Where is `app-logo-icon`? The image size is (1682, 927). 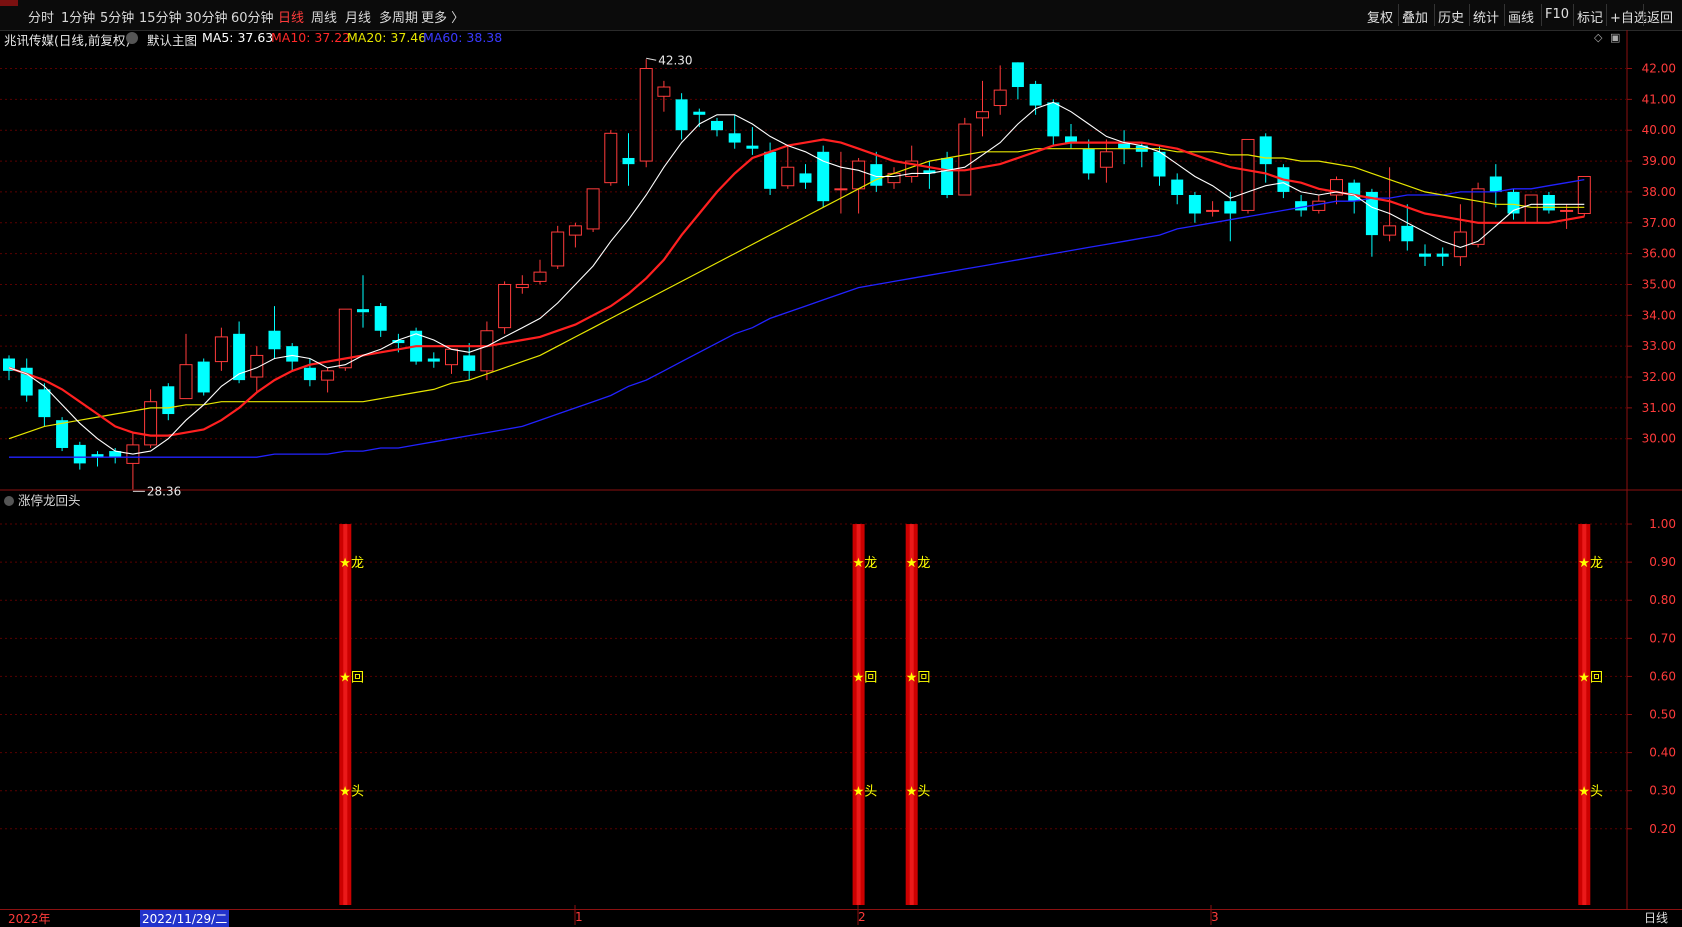 app-logo-icon is located at coordinates (9, 3).